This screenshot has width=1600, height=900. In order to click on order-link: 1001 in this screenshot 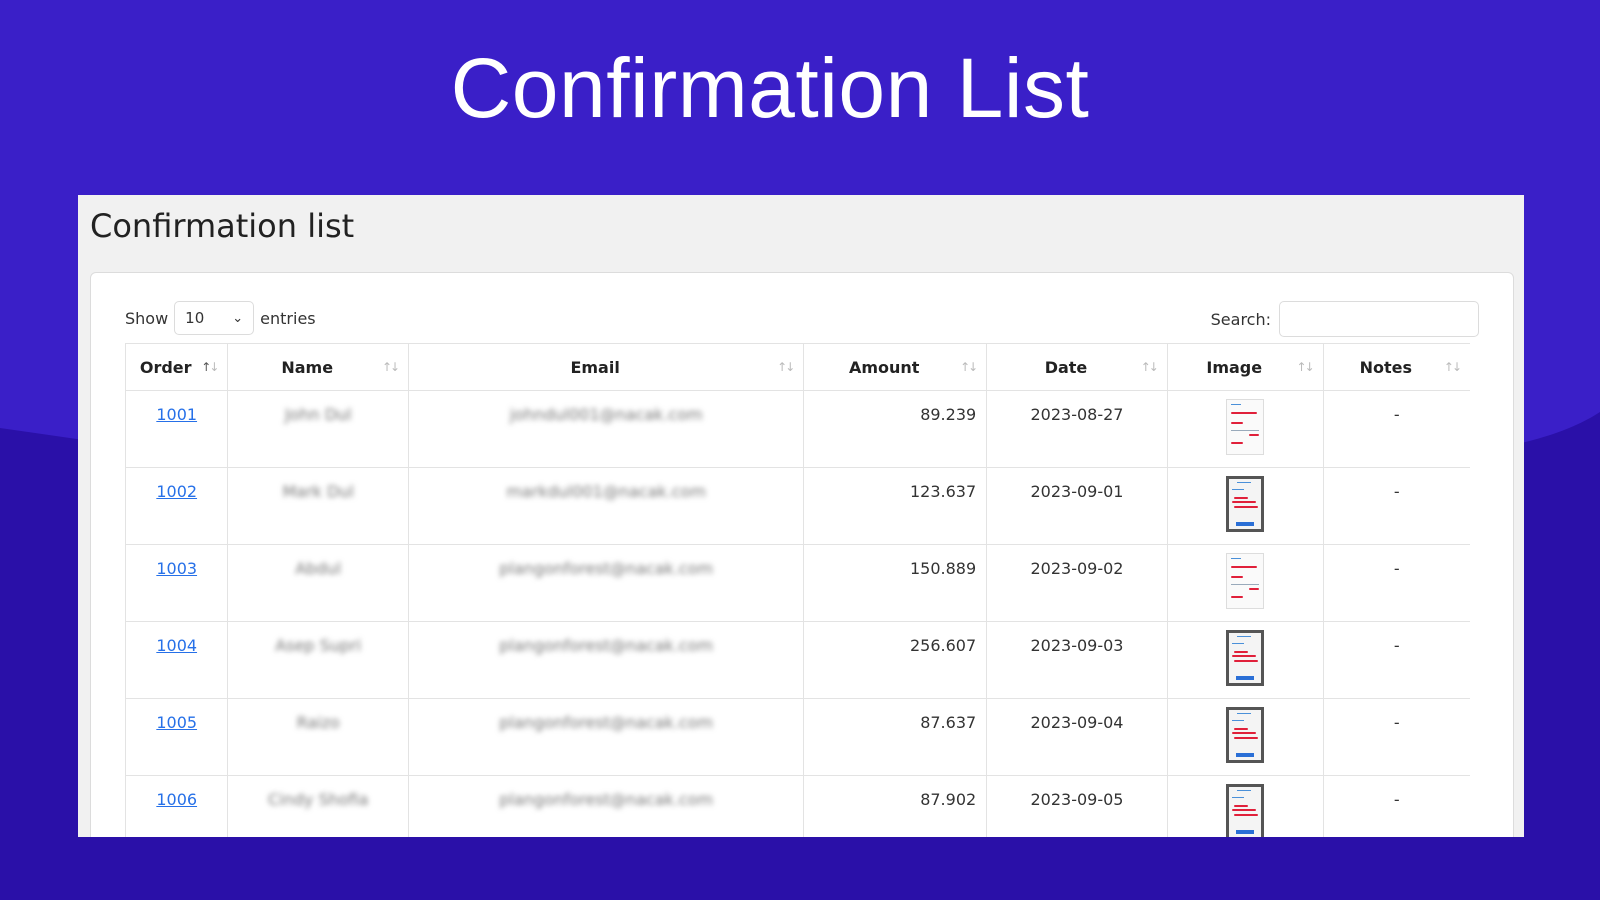, I will do `click(176, 414)`.